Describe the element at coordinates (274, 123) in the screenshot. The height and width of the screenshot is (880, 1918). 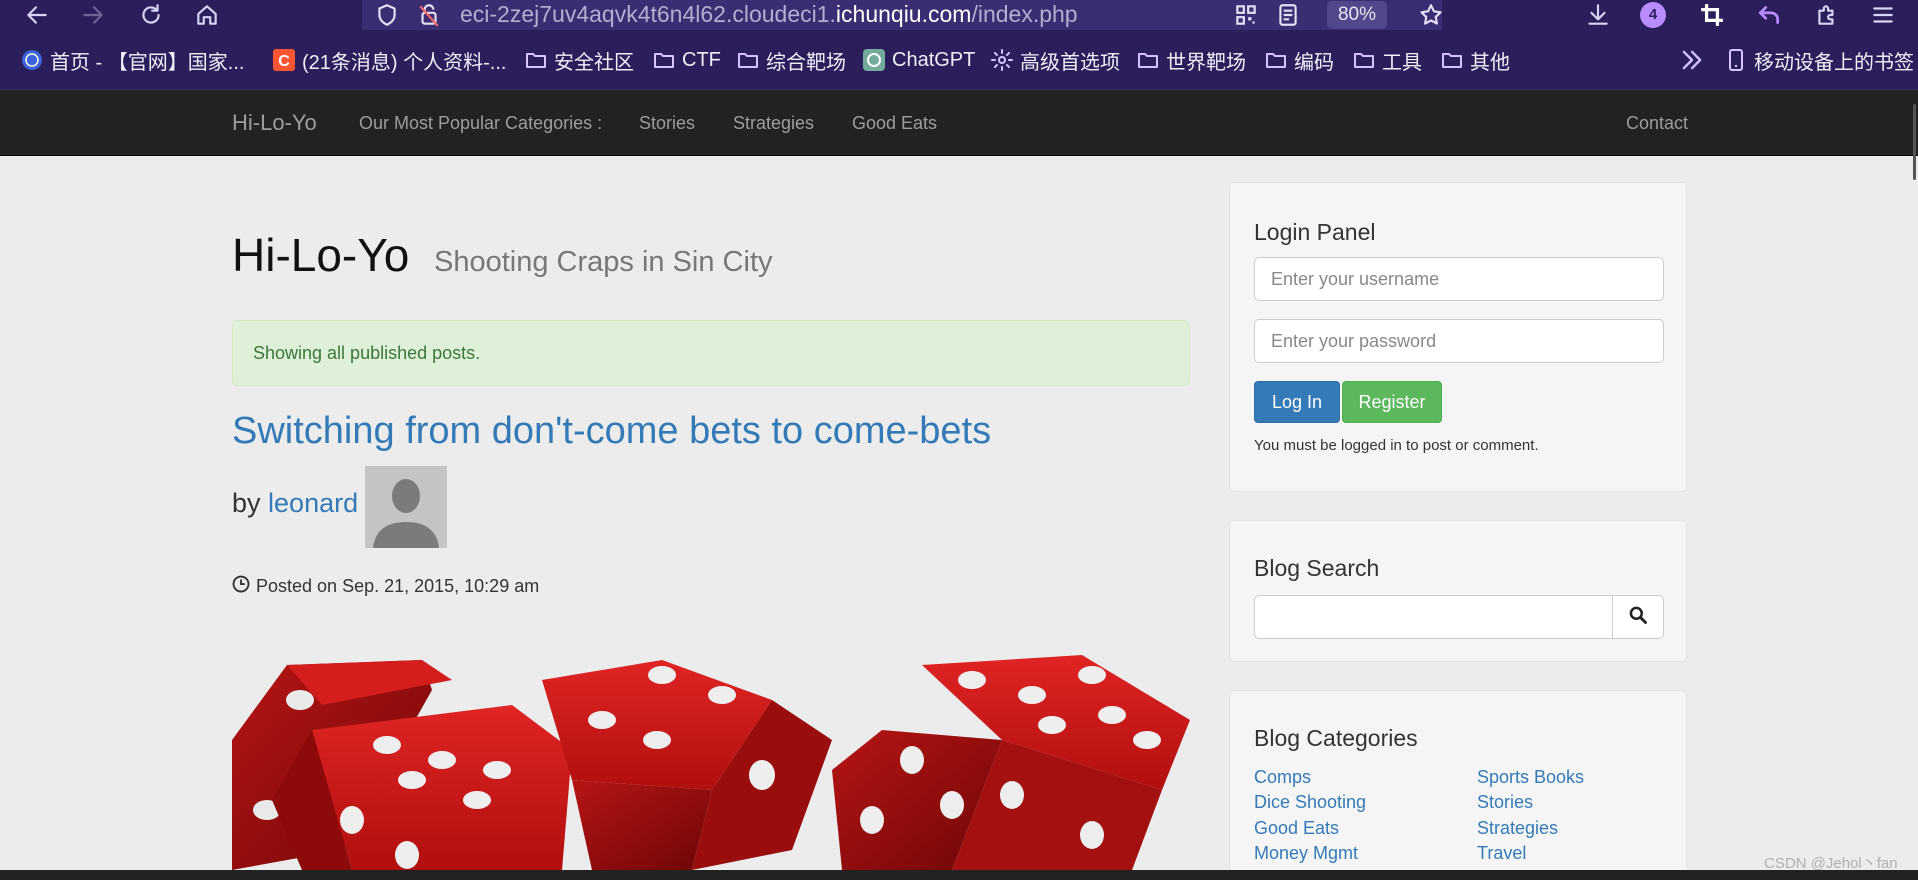
I see `nav-brand: Hi-Lo-Yo` at that location.